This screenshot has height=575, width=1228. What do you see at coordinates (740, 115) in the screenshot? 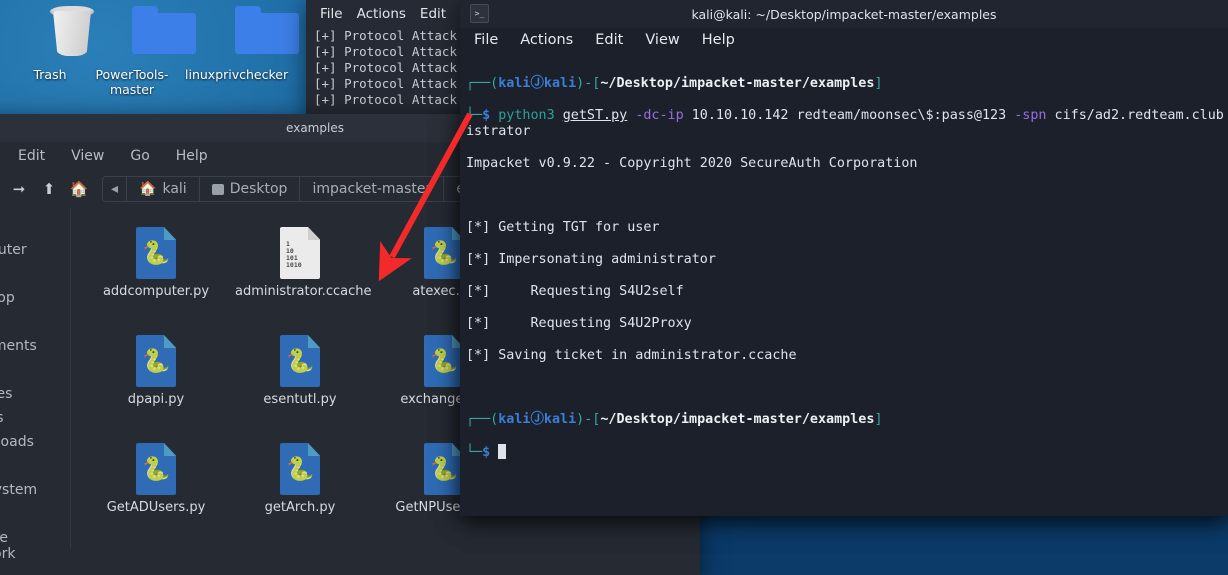
I see `cmd-dc-ip: 10.10.10.142` at bounding box center [740, 115].